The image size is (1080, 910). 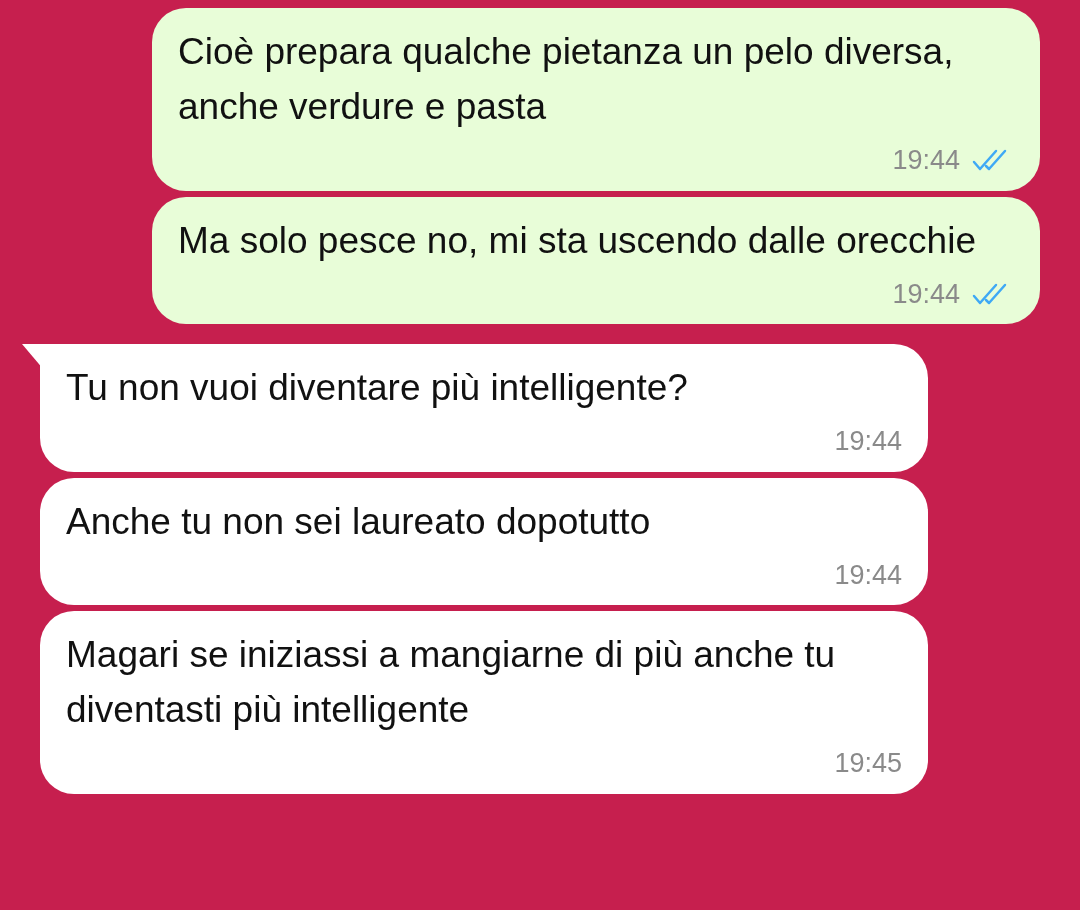 I want to click on message-text: Cioè prepara qualche pietanza un pelo diversa, anche verdure e pasta, so click(x=566, y=79).